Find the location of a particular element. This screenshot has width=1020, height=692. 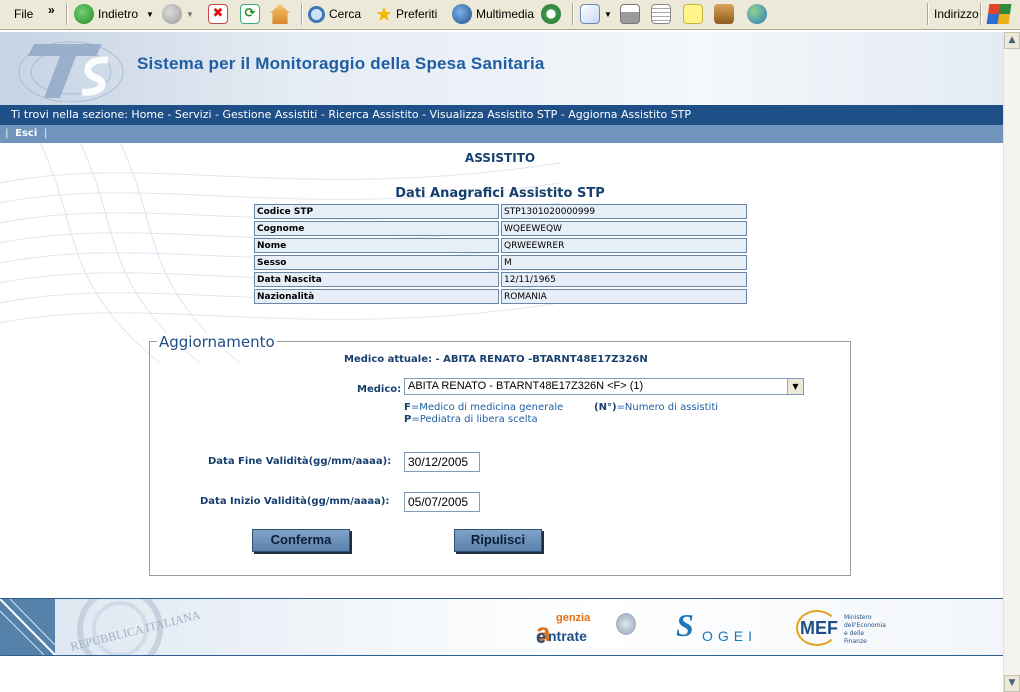

file-menu-label: File is located at coordinates (24, 14).